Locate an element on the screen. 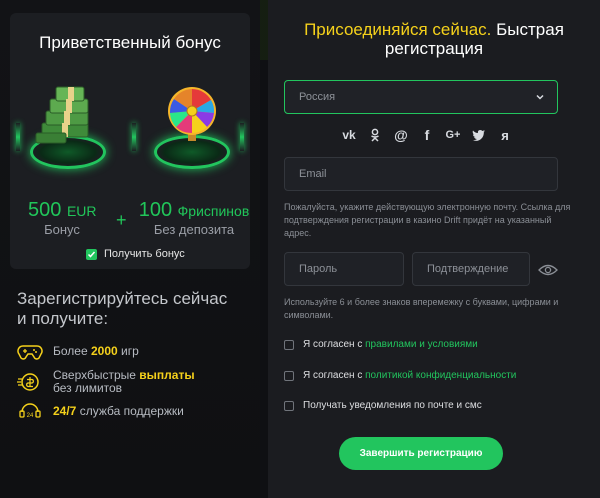 The width and height of the screenshot is (600, 498). spins-label: Без депозита is located at coordinates (194, 229).